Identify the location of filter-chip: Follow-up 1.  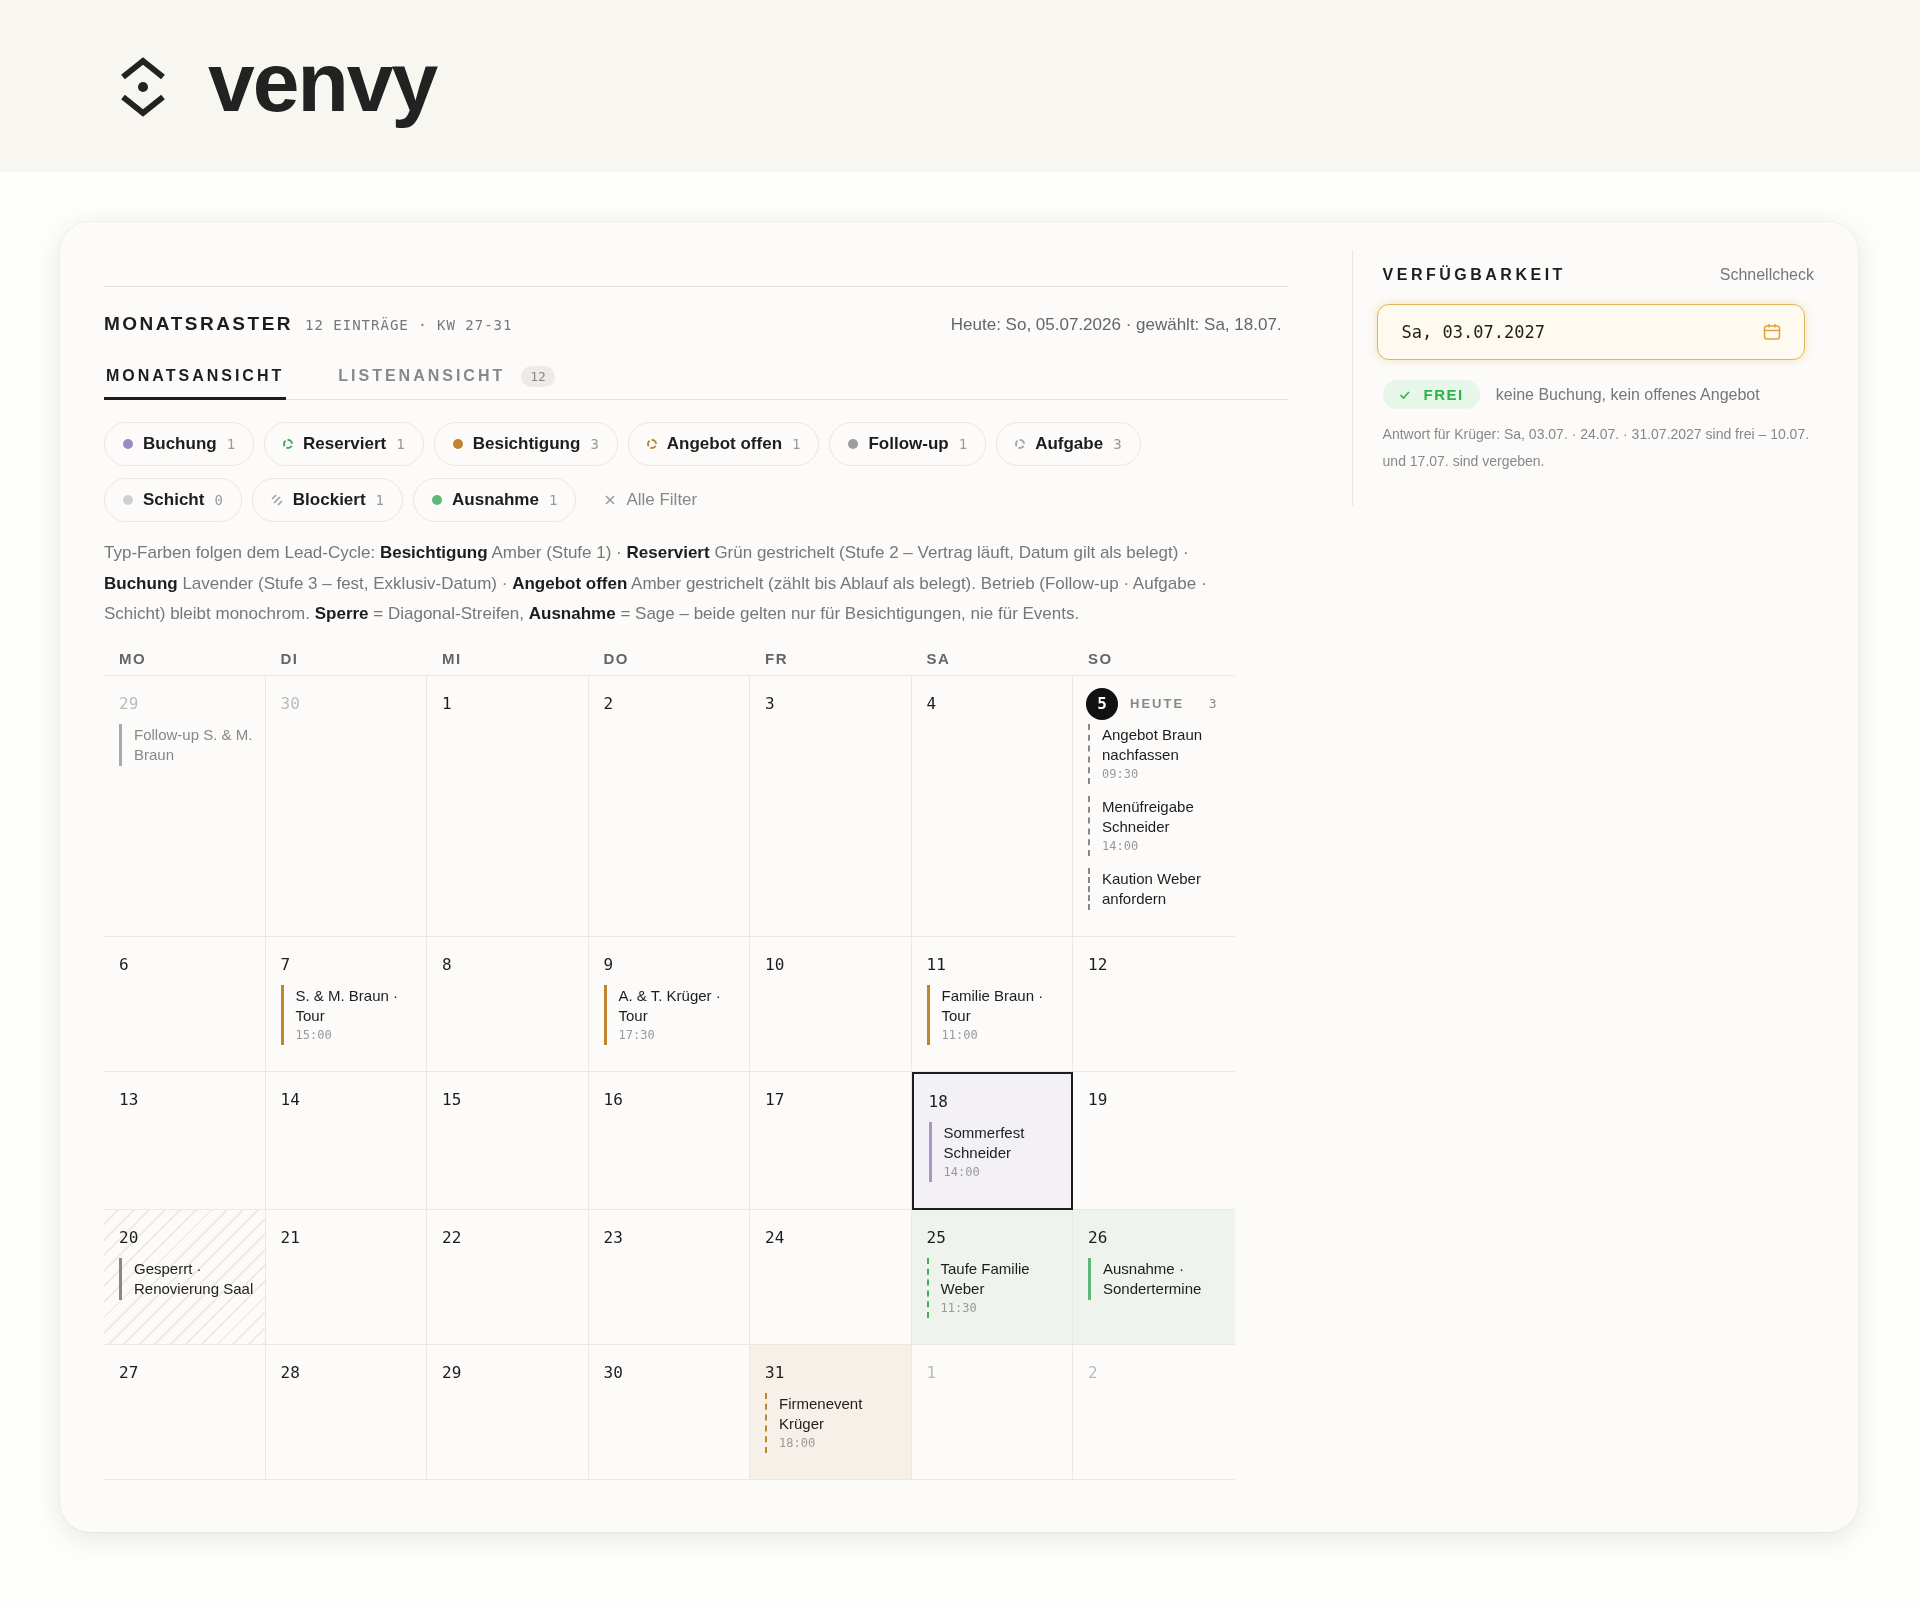
(908, 444).